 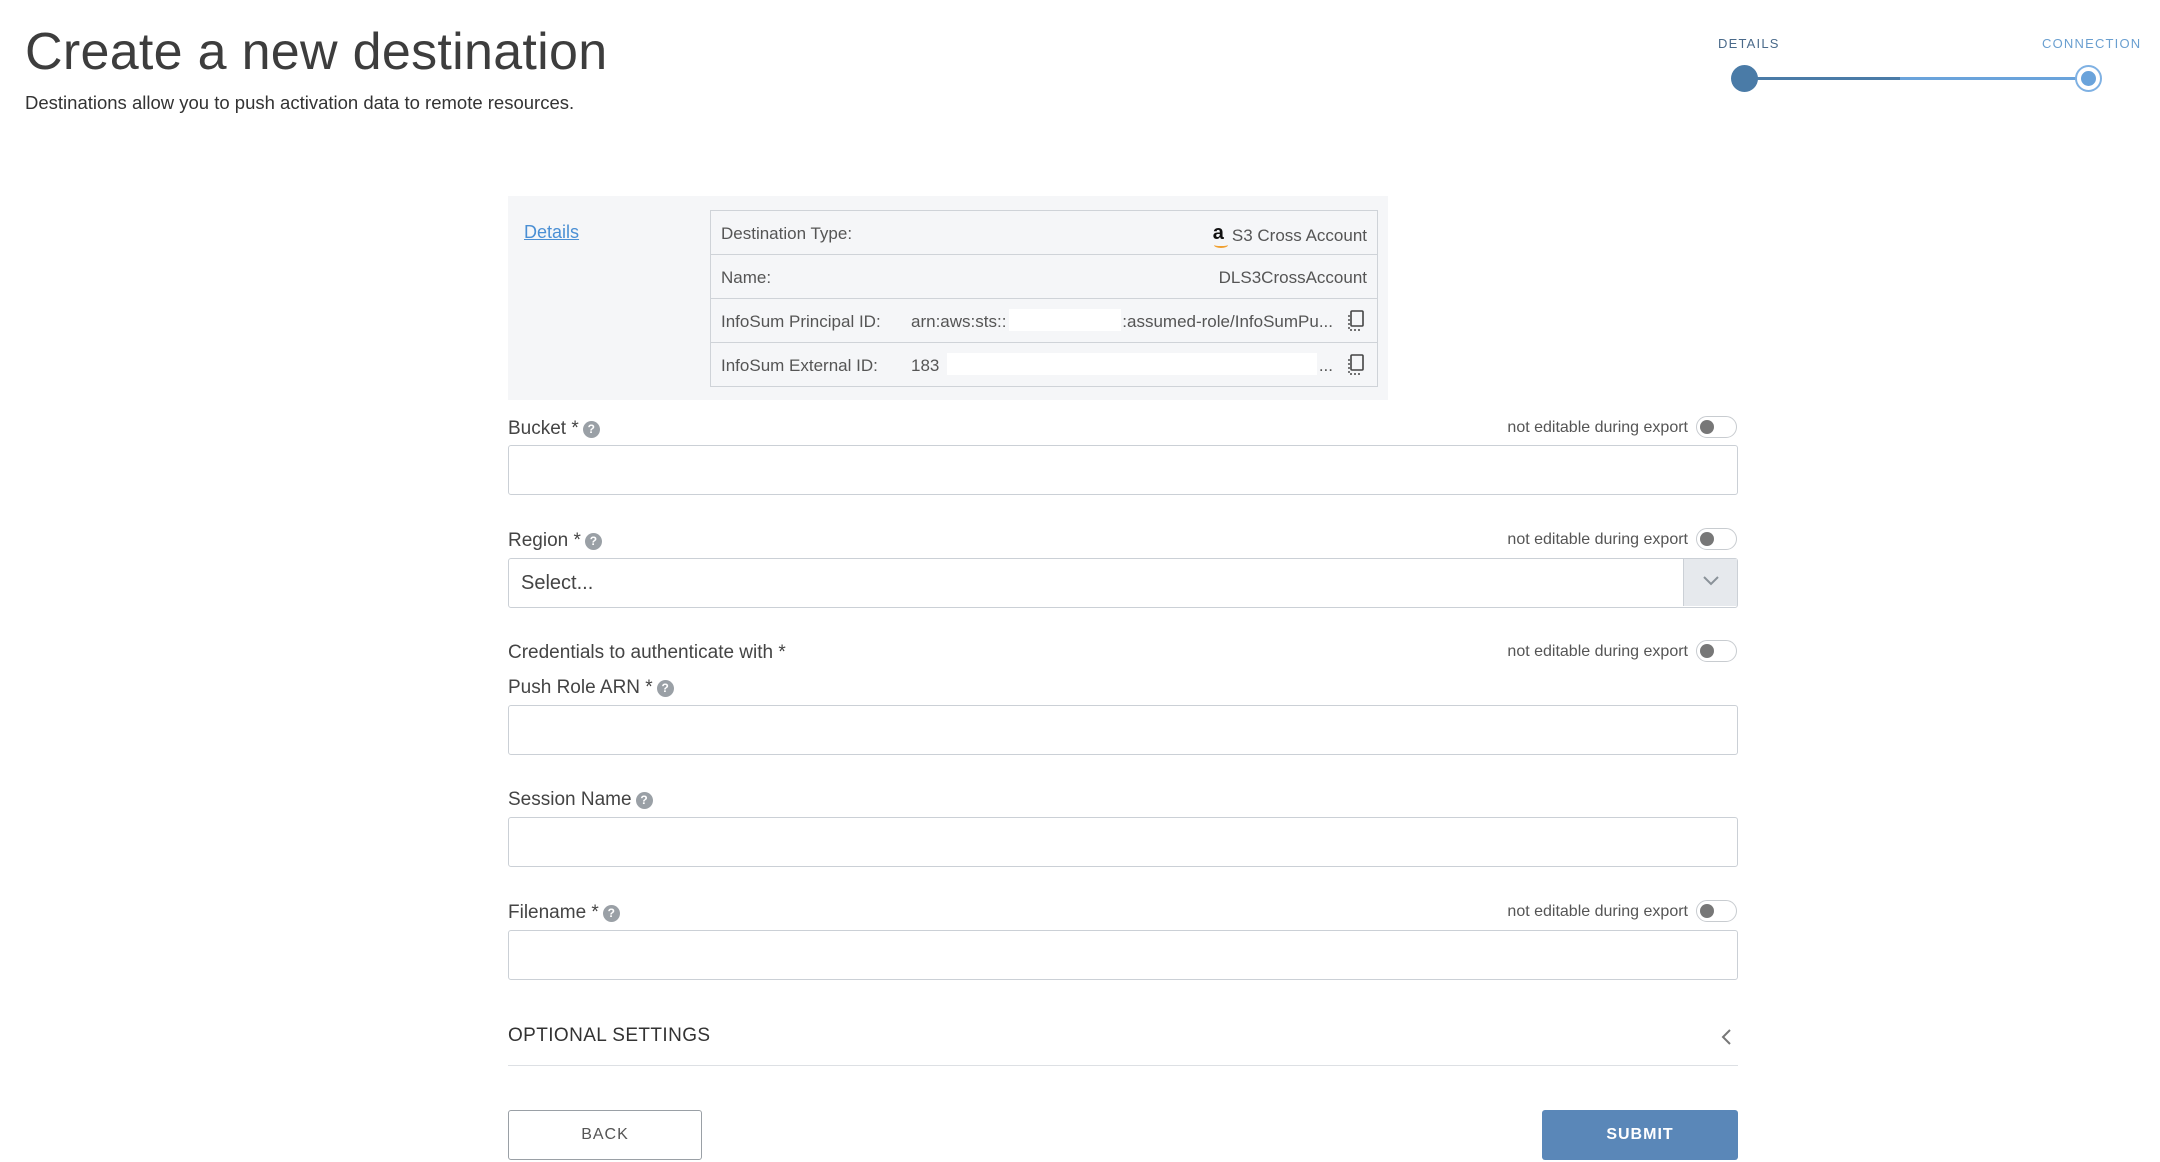 What do you see at coordinates (1716, 911) in the screenshot?
I see `filename-lock-toggle` at bounding box center [1716, 911].